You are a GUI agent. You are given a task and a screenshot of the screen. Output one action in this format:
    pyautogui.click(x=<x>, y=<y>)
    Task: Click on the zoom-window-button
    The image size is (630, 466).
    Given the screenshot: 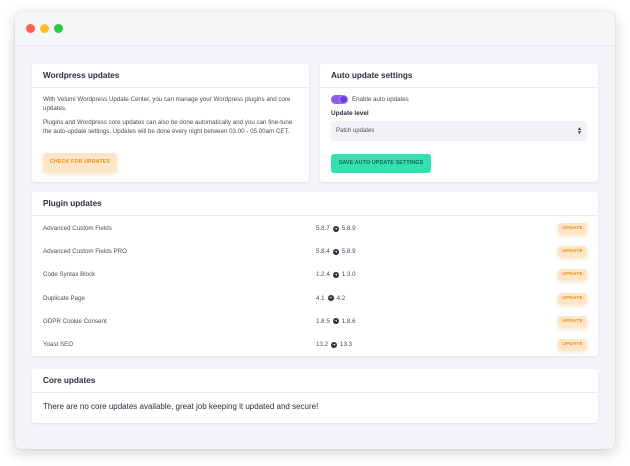 What is the action you would take?
    pyautogui.click(x=58, y=28)
    